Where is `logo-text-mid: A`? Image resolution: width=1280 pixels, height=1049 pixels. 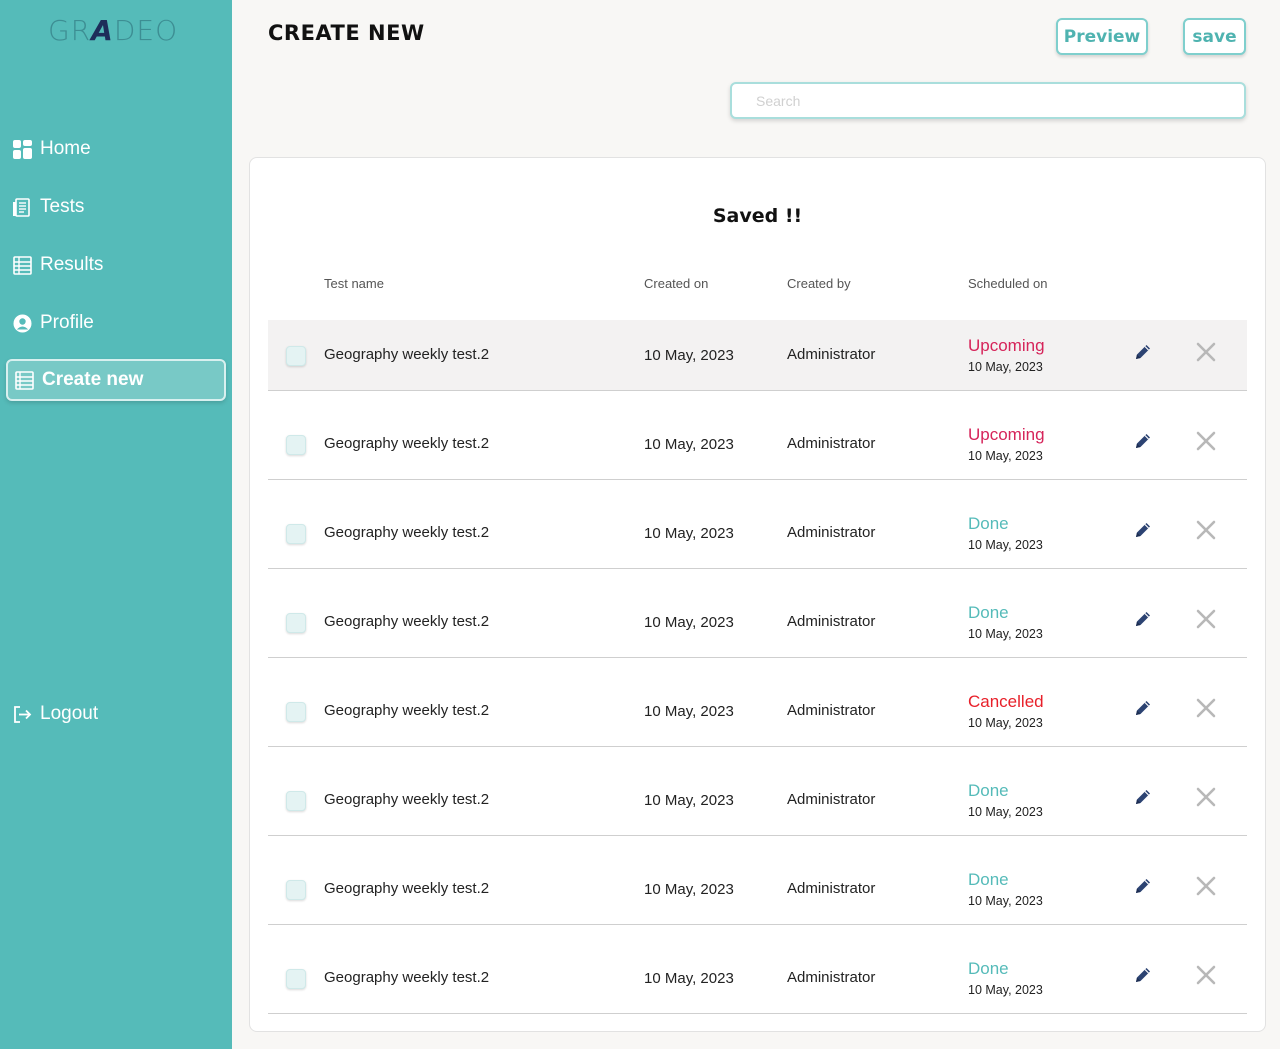 logo-text-mid: A is located at coordinates (102, 30).